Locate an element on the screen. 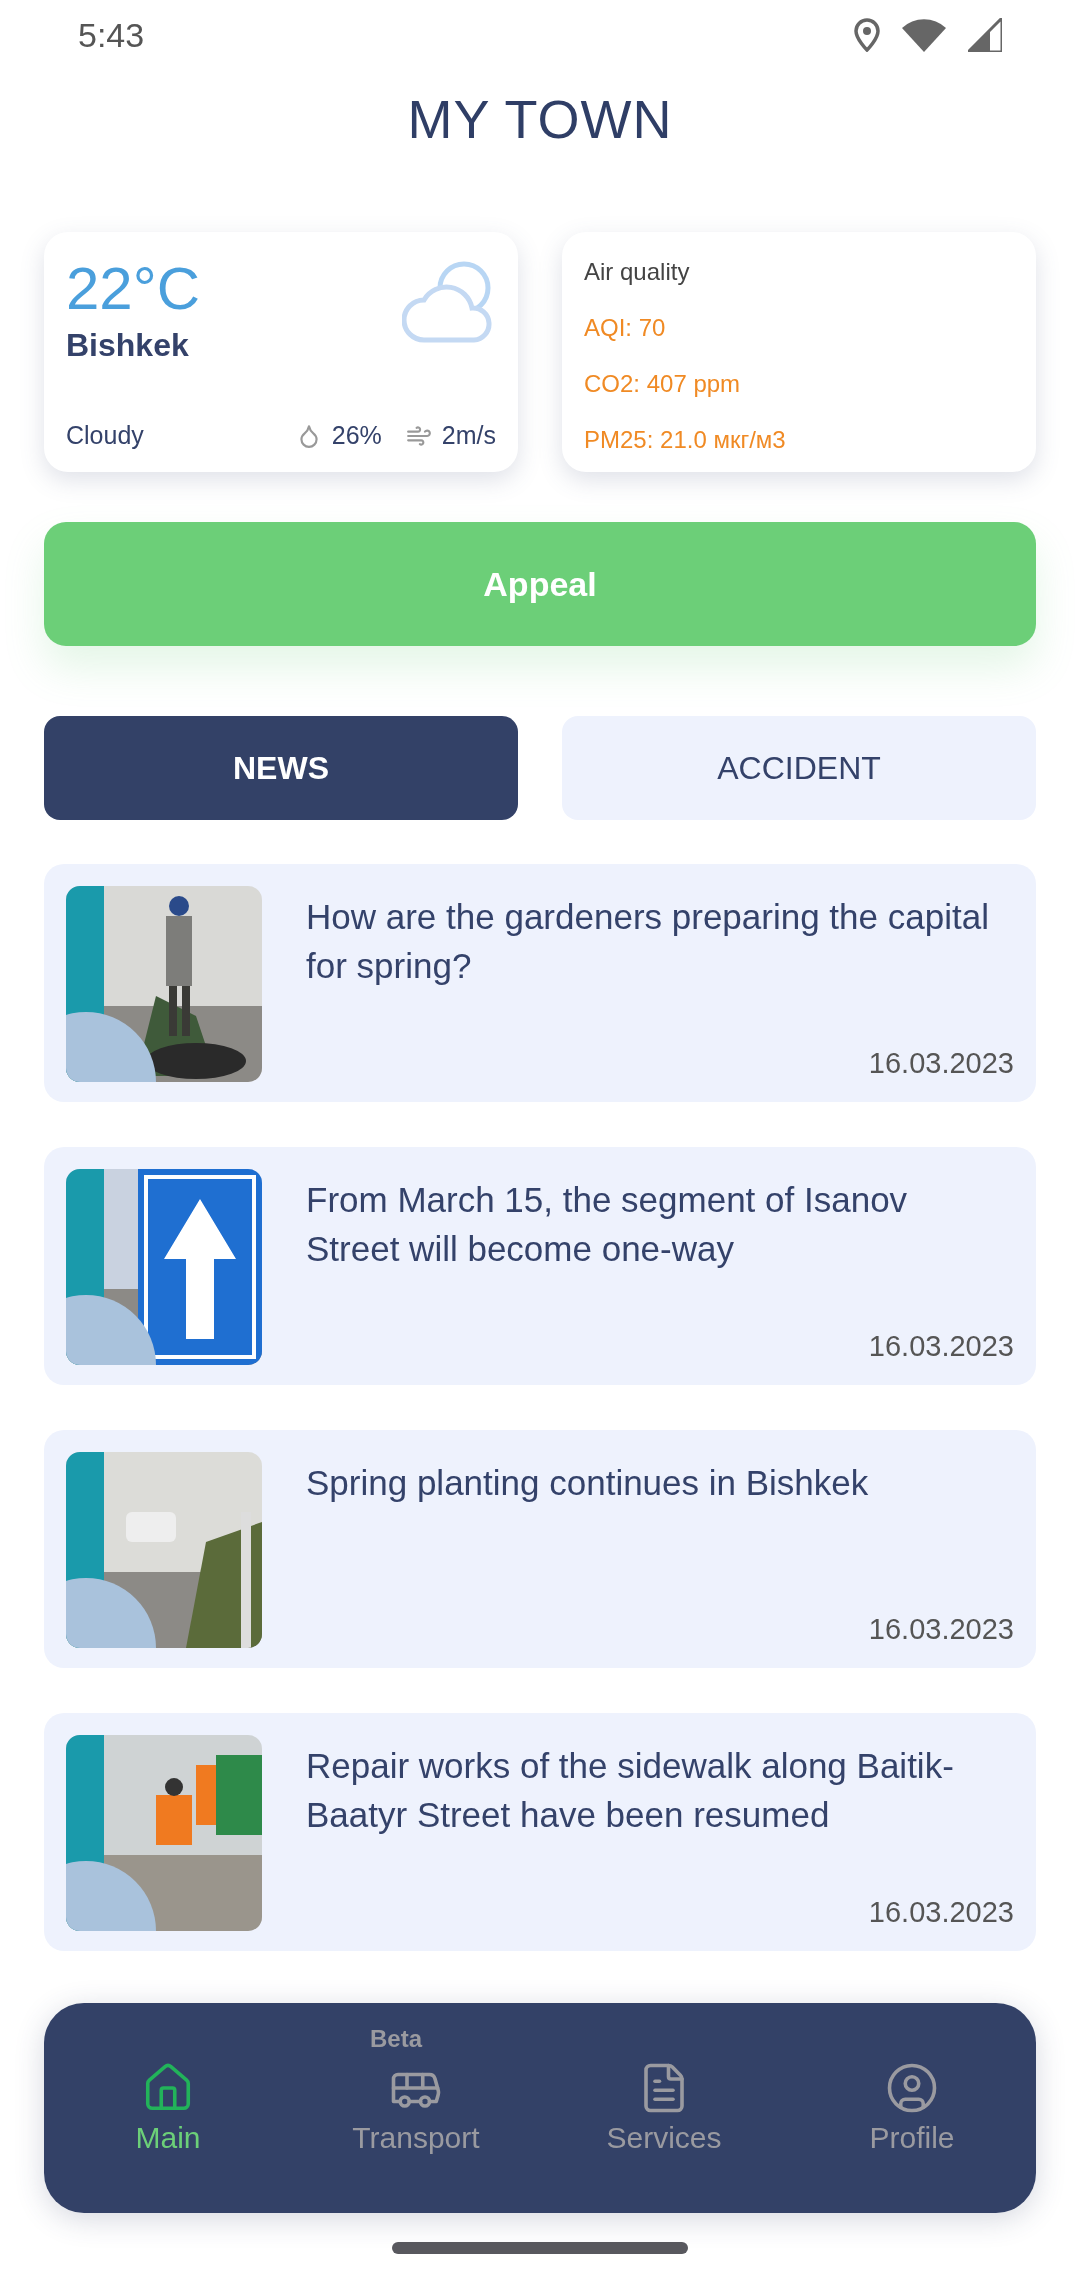 Image resolution: width=1080 pixels, height=2280 pixels. air-quality-title: Air quality is located at coordinates (637, 272).